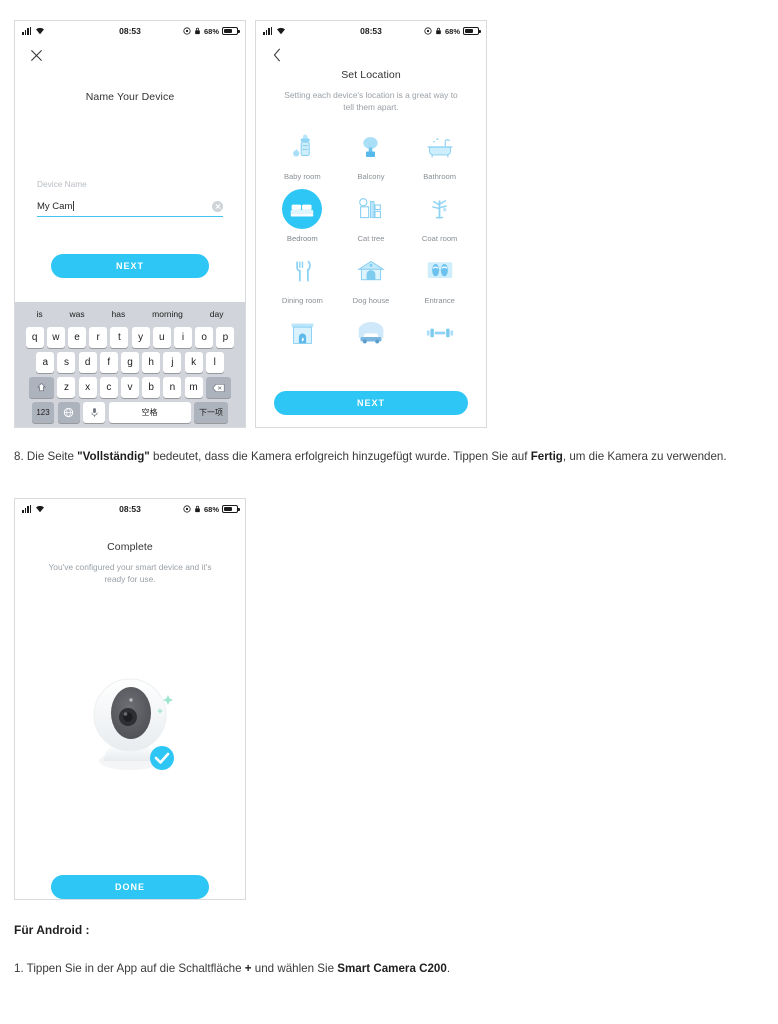 Image resolution: width=778 pixels, height=1024 pixels. I want to click on location-item-garage, so click(371, 335).